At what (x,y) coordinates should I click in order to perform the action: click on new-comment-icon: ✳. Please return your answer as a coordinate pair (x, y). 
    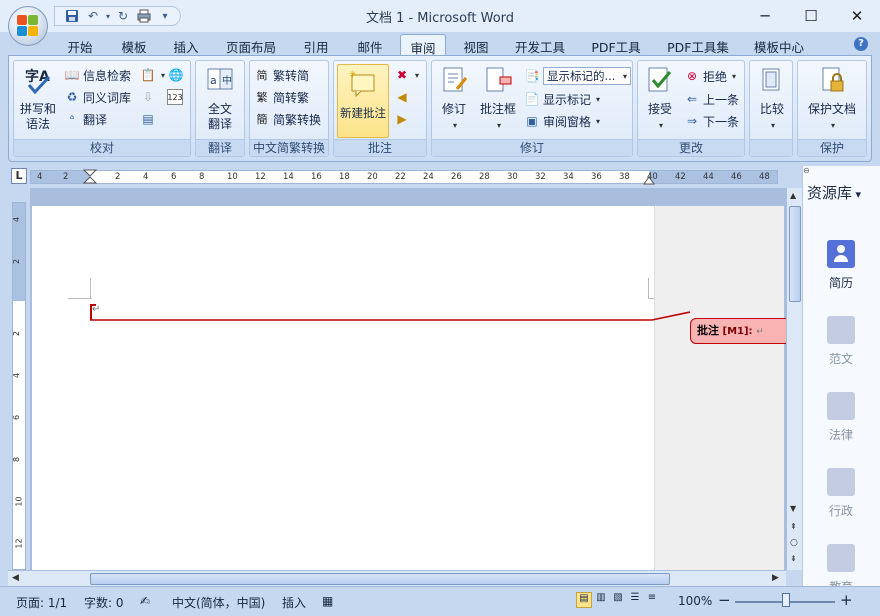
    Looking at the image, I should click on (362, 84).